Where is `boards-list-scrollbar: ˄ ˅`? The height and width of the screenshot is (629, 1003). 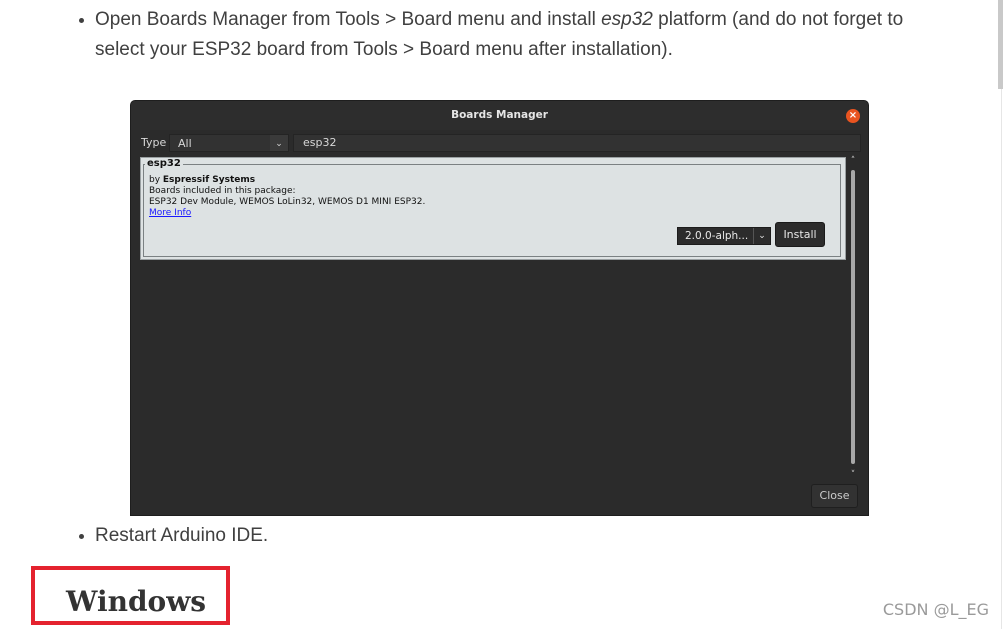
boards-list-scrollbar: ˄ ˅ is located at coordinates (853, 318).